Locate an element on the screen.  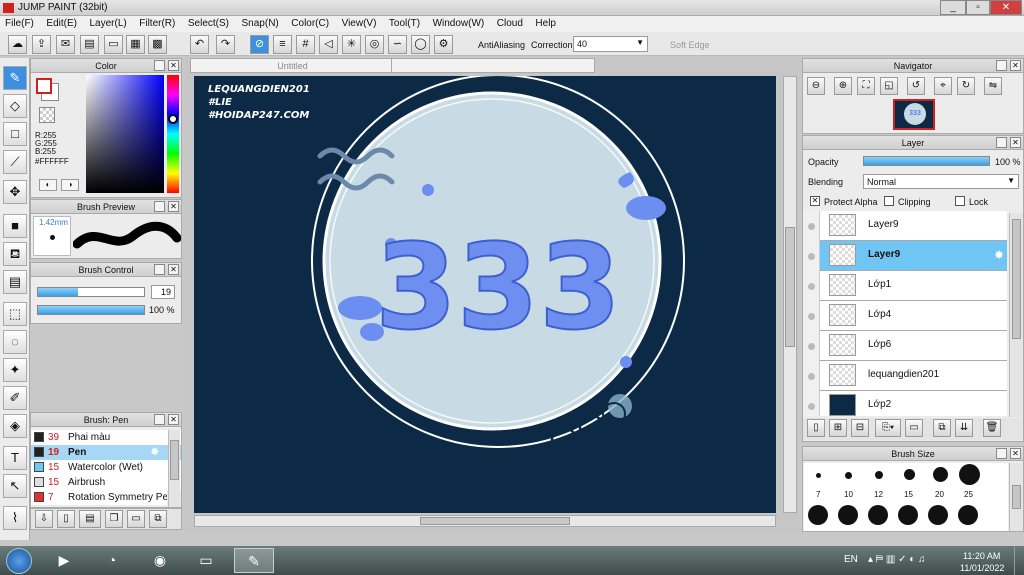
zoom-in-icon: ⊕ is located at coordinates (843, 86).